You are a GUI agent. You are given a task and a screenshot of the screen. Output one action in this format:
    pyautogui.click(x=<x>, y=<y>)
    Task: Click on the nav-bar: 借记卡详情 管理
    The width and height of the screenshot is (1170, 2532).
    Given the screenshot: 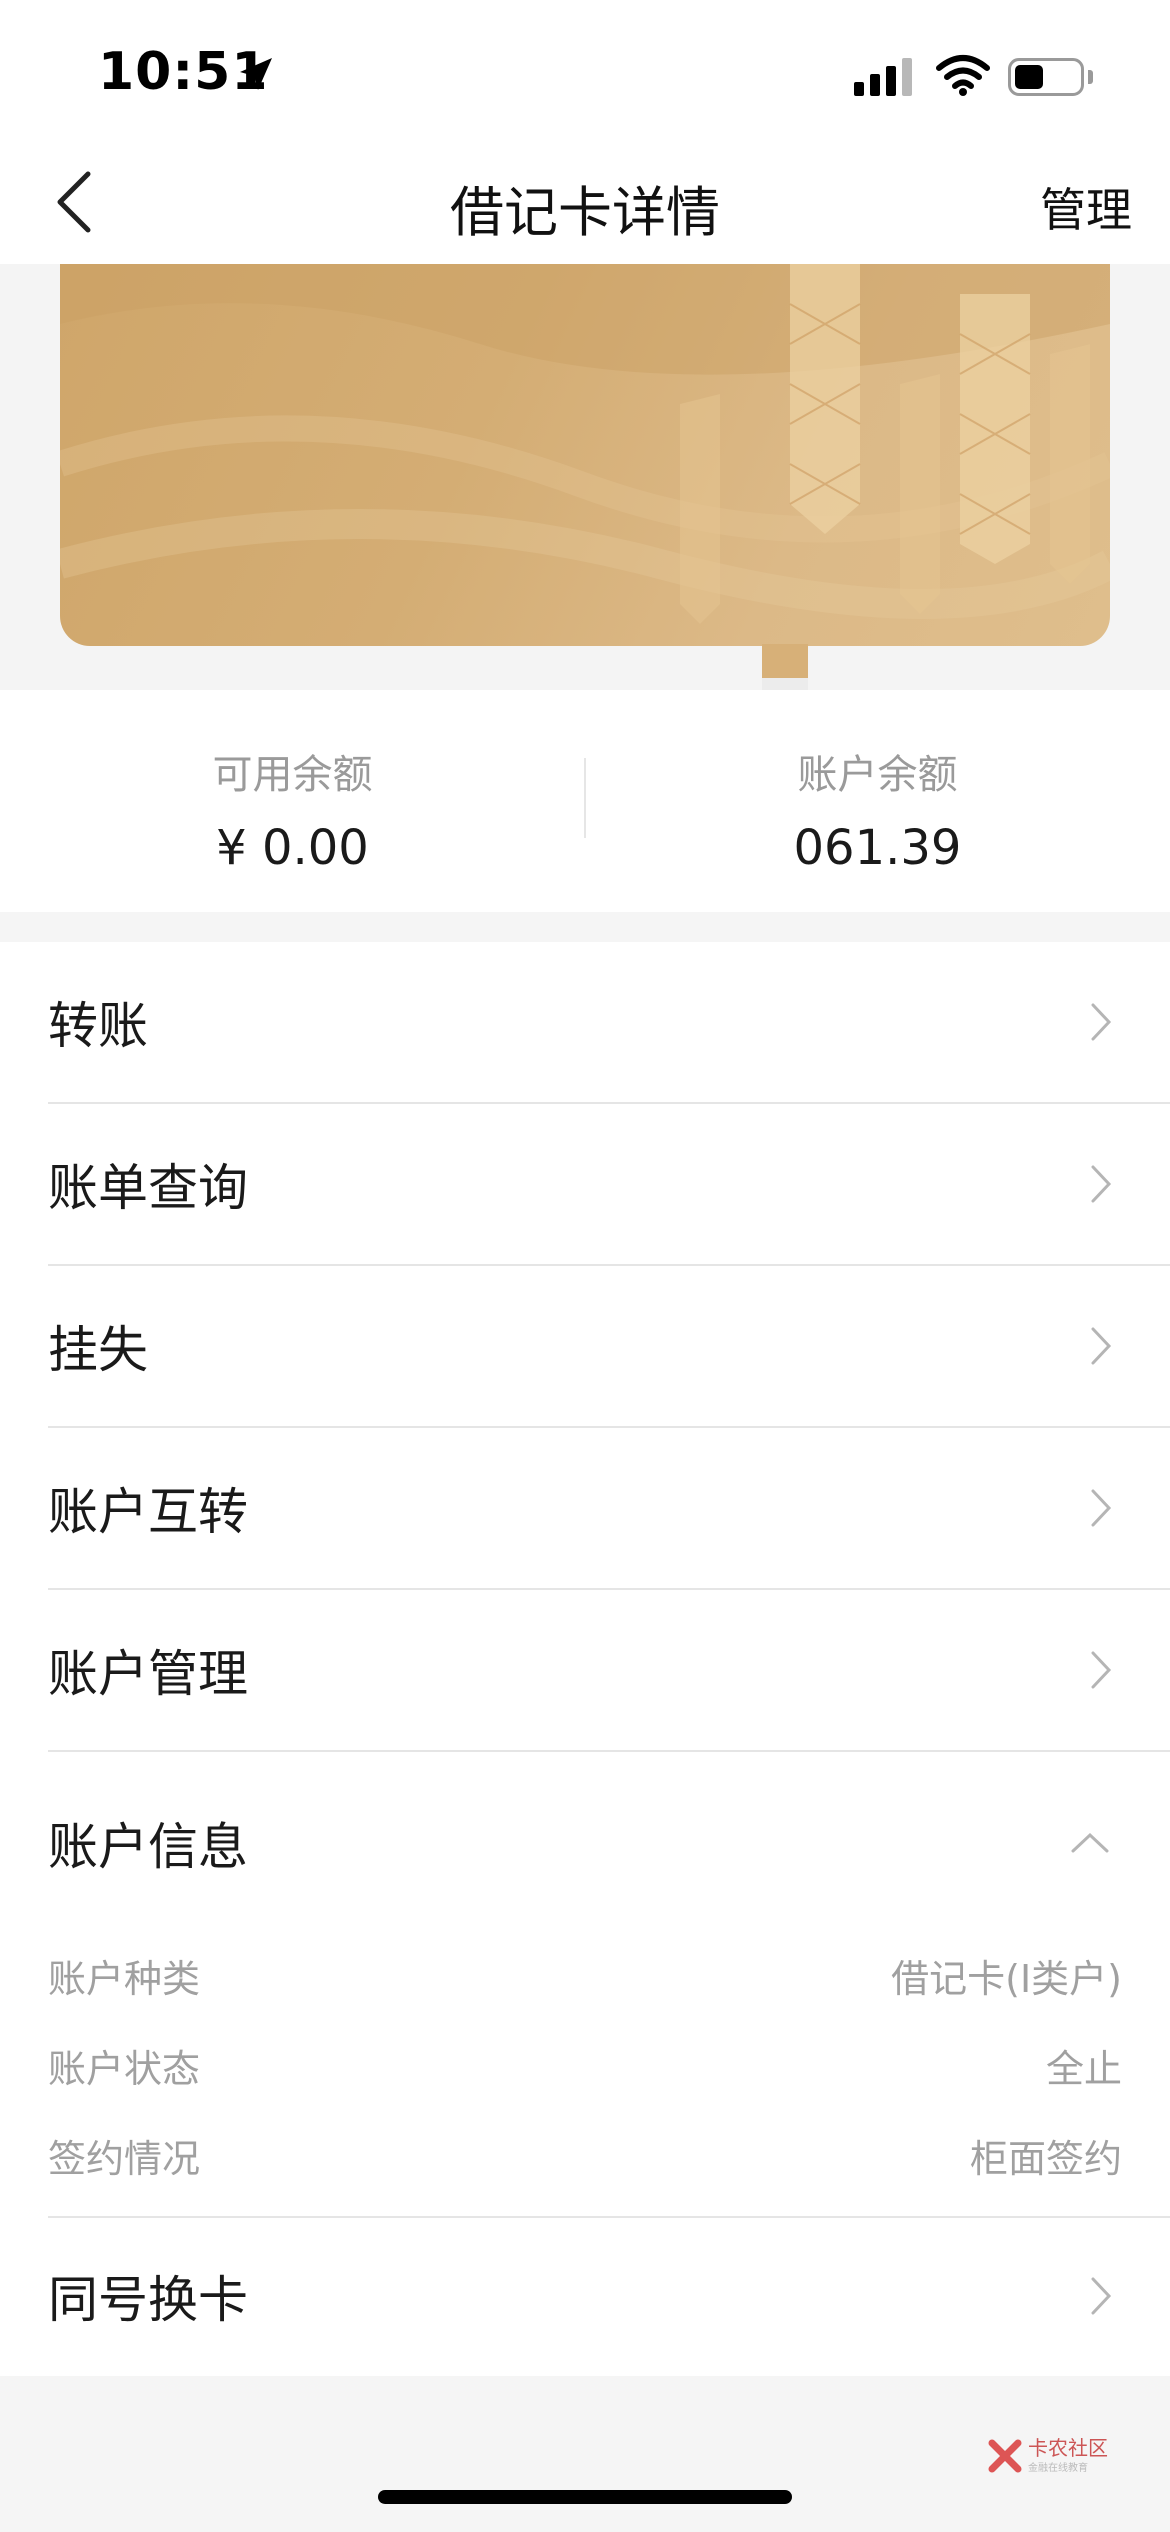 What is the action you would take?
    pyautogui.click(x=585, y=202)
    